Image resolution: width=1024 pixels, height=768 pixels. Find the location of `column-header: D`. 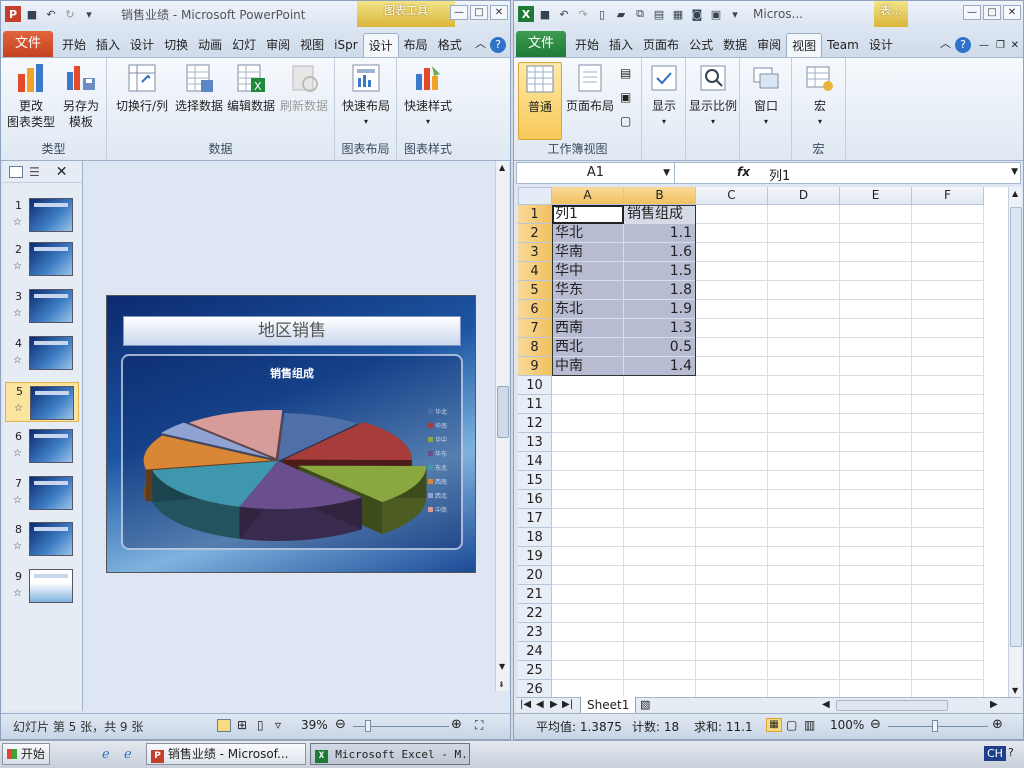

column-header: D is located at coordinates (804, 196).